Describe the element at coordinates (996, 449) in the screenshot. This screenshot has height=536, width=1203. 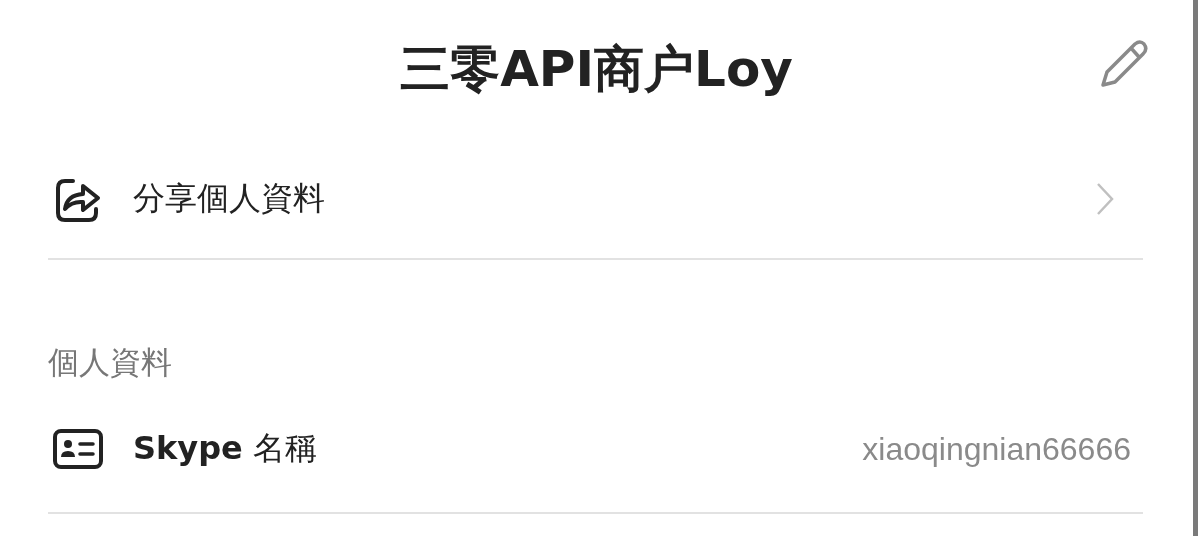
I see `field-value: xiaoqingnian66666` at that location.